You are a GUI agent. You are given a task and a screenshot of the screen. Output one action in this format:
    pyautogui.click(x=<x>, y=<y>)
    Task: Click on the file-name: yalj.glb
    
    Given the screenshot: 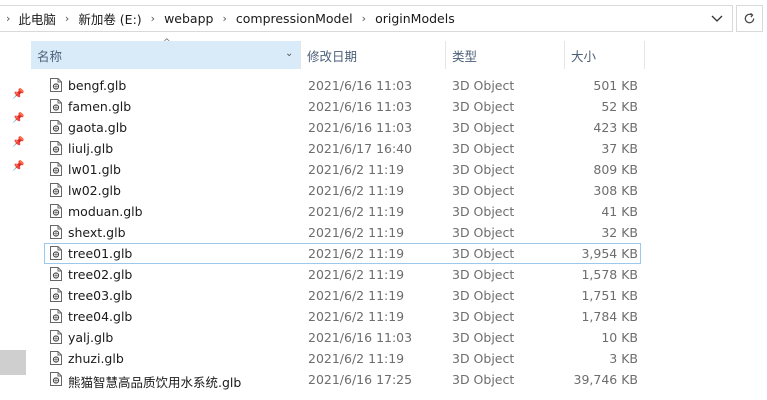 What is the action you would take?
    pyautogui.click(x=91, y=337)
    